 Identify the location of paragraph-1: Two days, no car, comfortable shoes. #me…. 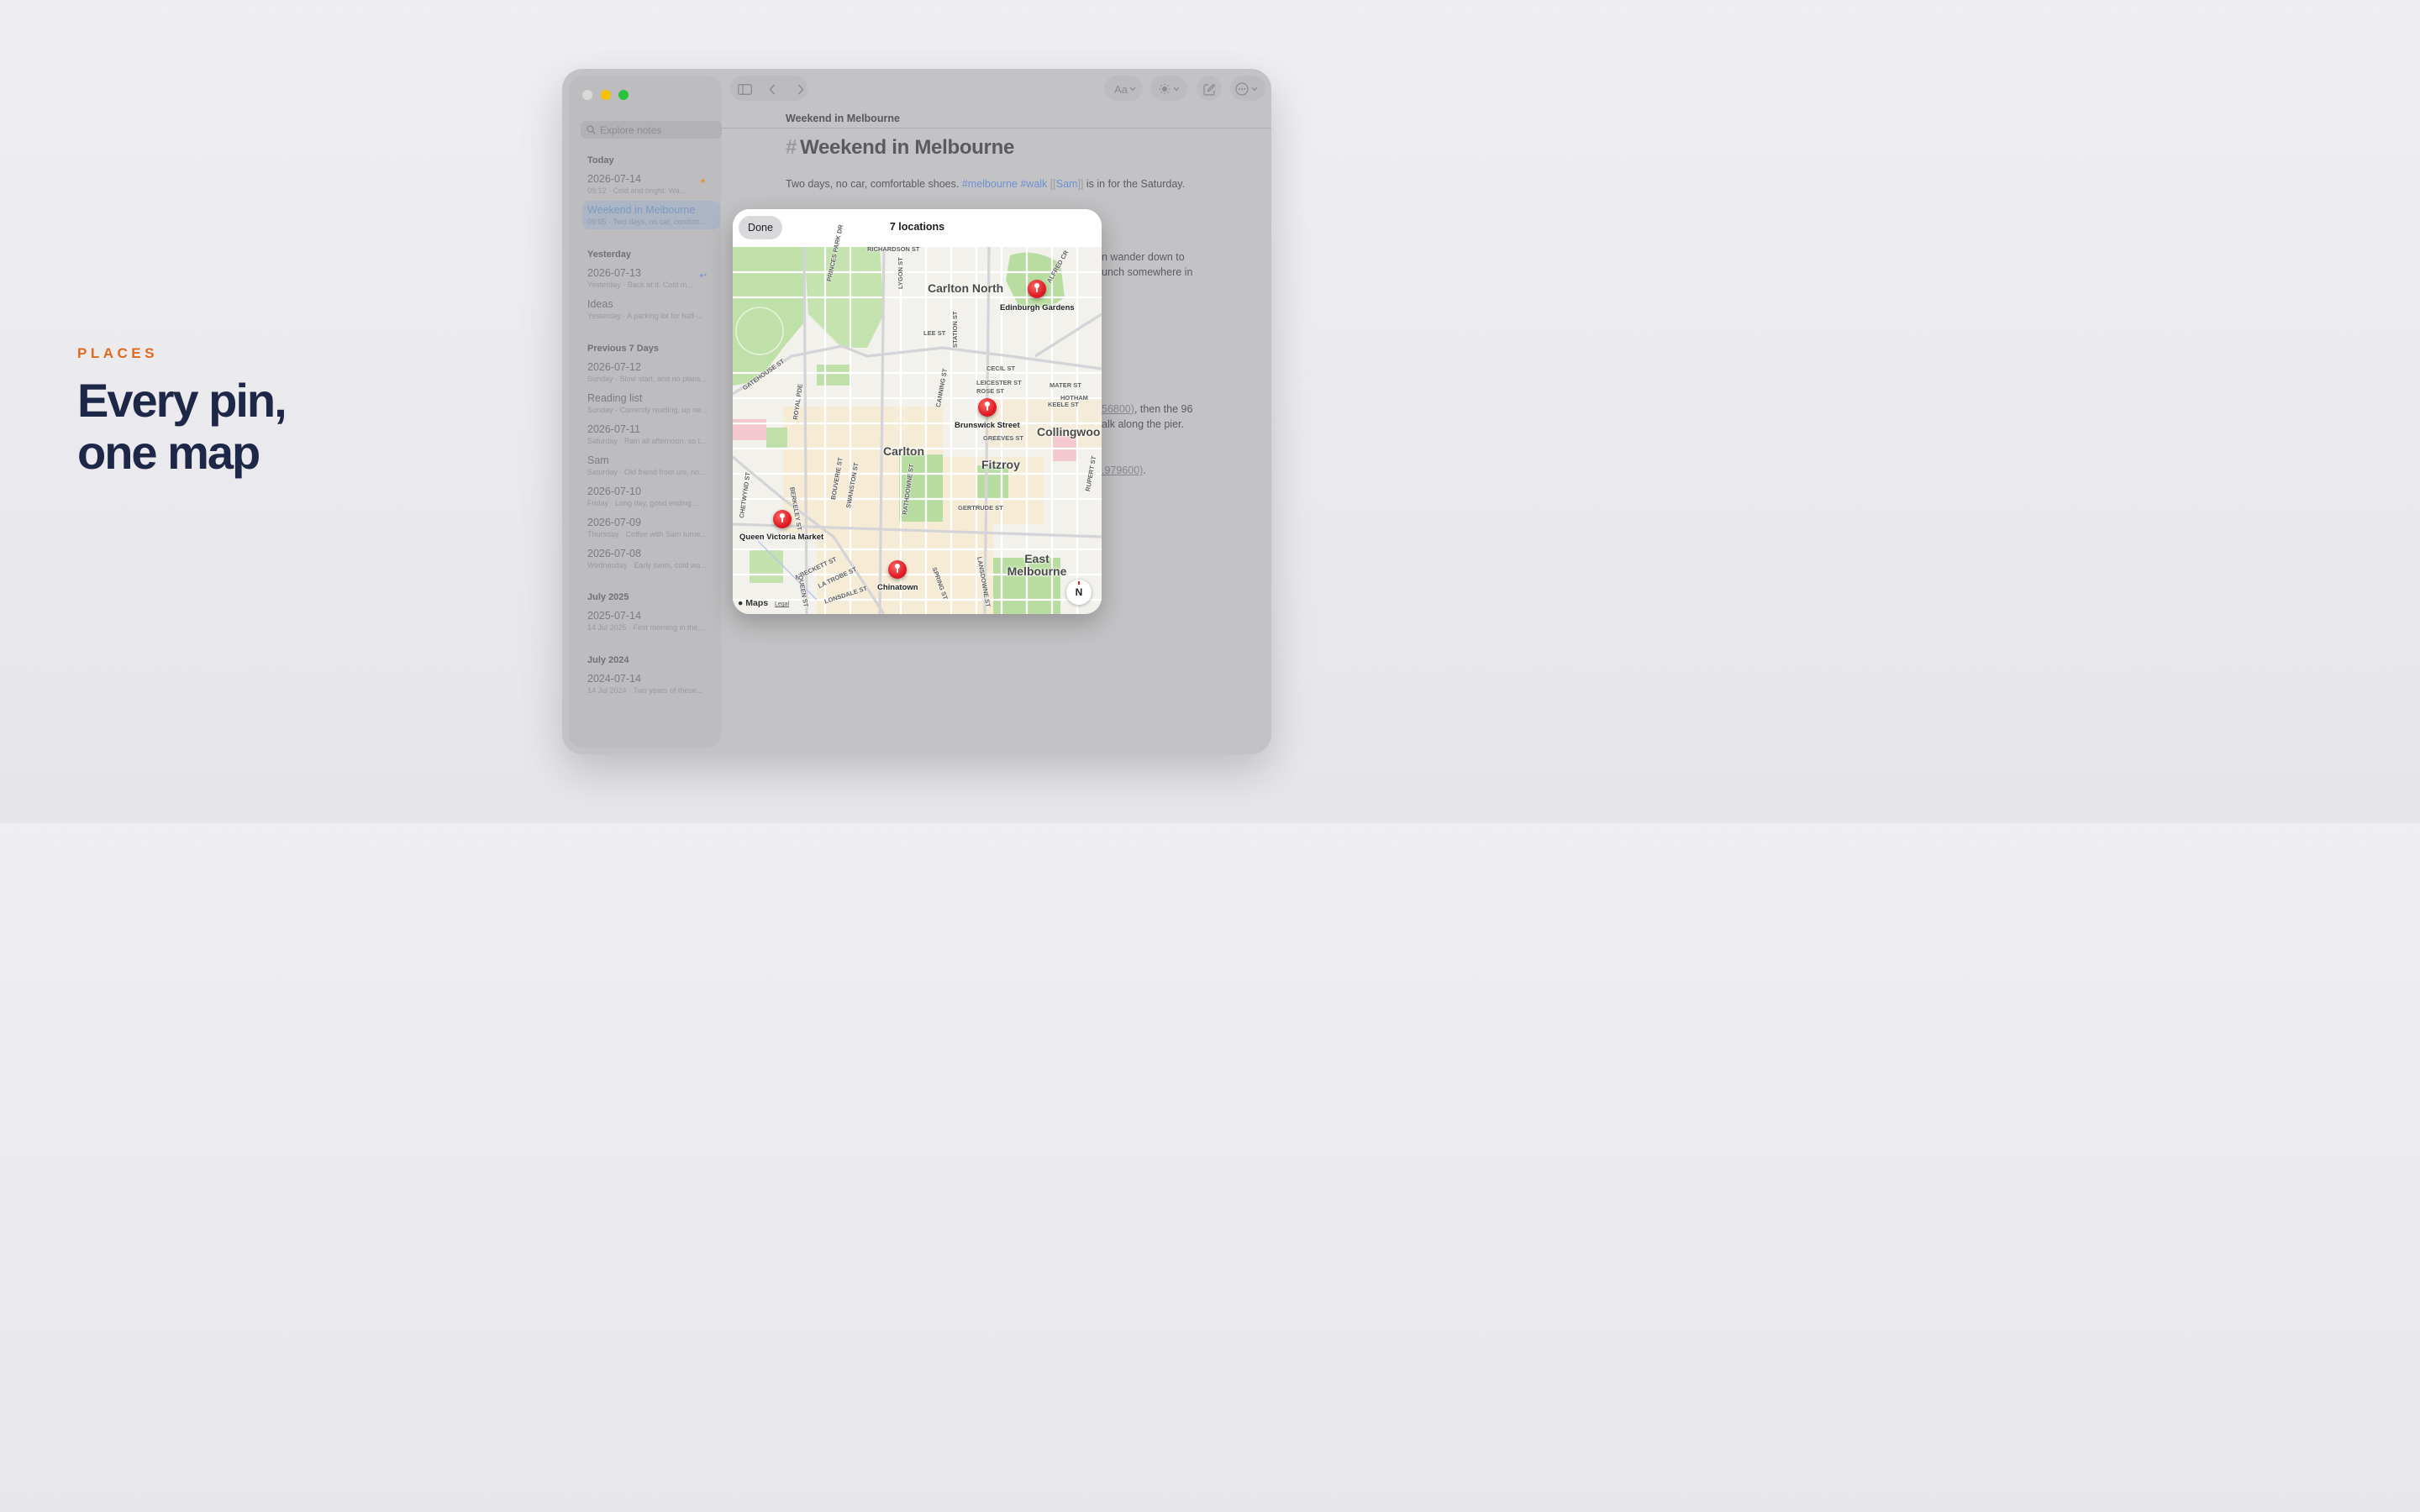
(986, 184).